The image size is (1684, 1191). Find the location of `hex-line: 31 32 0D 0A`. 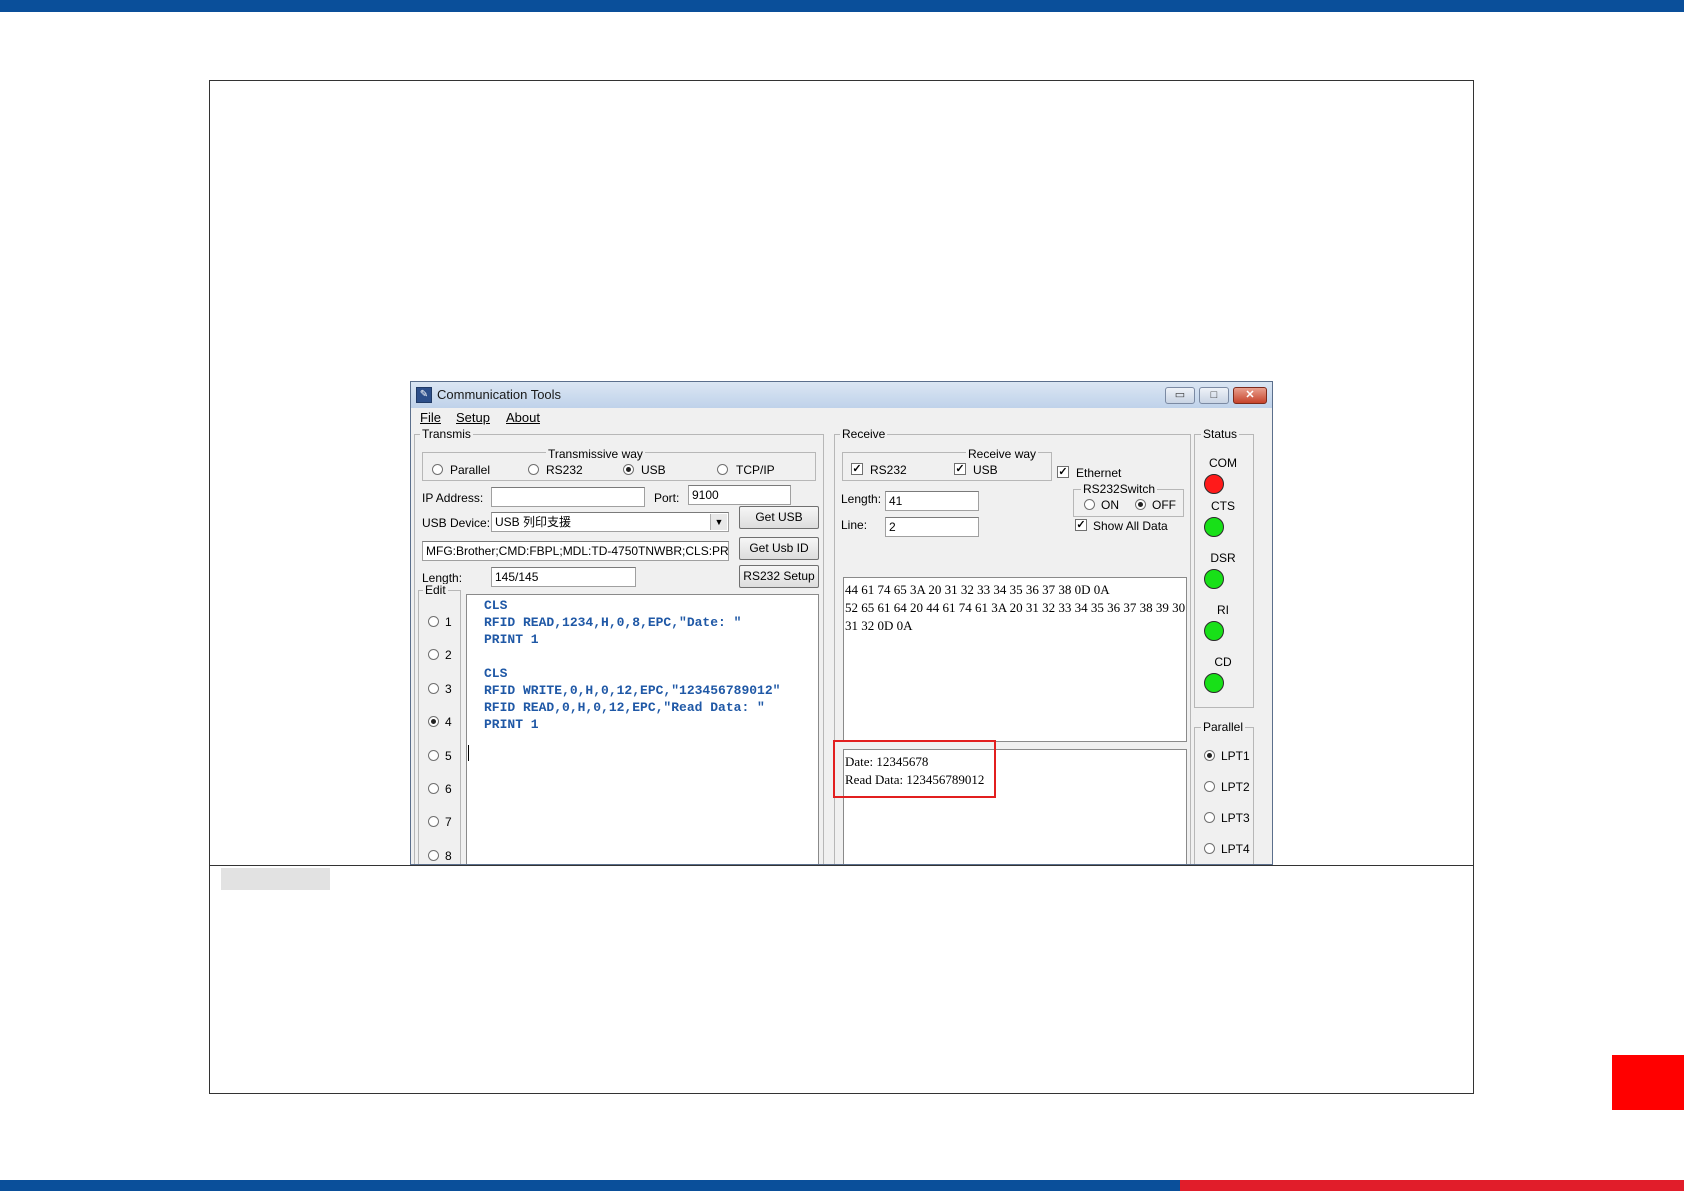

hex-line: 31 32 0D 0A is located at coordinates (879, 625).